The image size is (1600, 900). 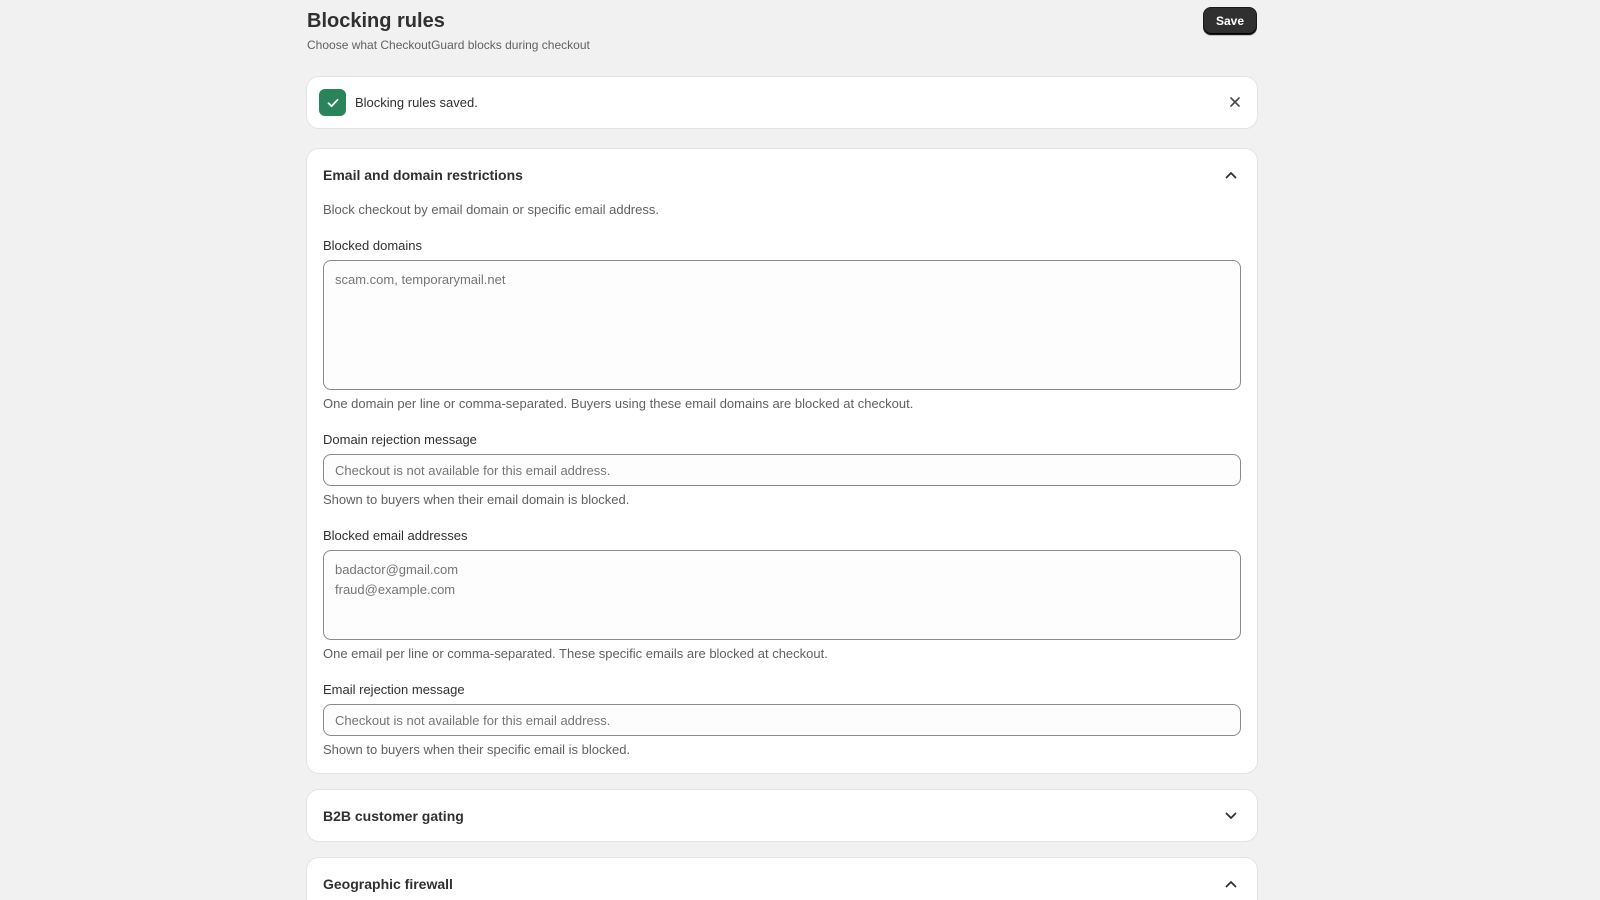 What do you see at coordinates (332, 102) in the screenshot?
I see `check-icon` at bounding box center [332, 102].